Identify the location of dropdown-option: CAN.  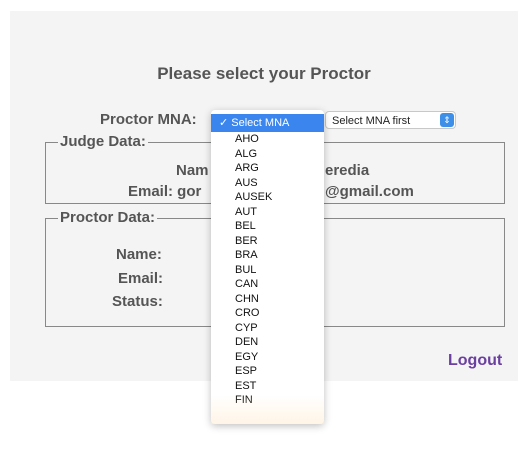
(267, 284).